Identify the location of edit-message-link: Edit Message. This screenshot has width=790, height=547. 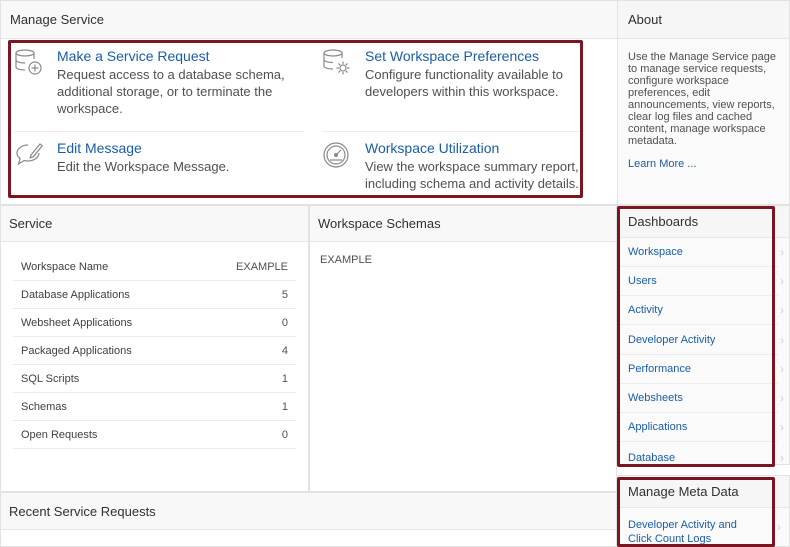
(172, 148).